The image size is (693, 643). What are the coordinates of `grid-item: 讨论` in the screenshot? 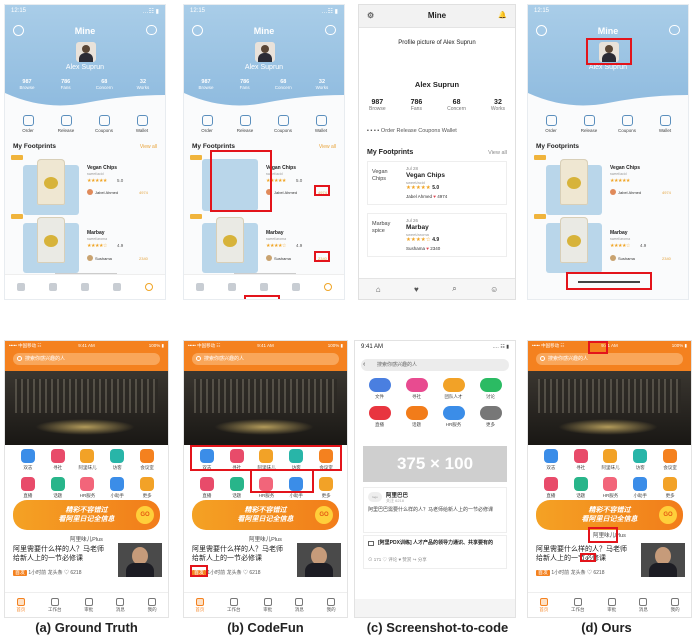 It's located at (490, 389).